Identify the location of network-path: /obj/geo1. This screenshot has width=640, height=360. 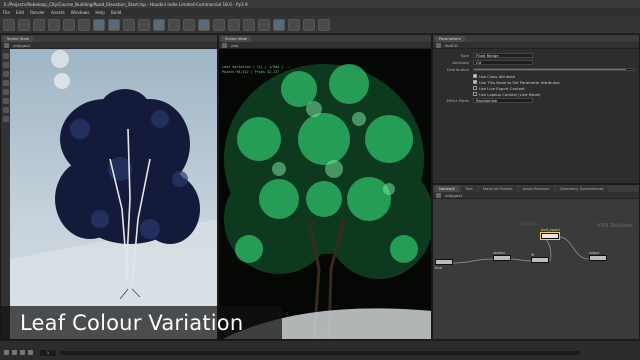
(454, 195).